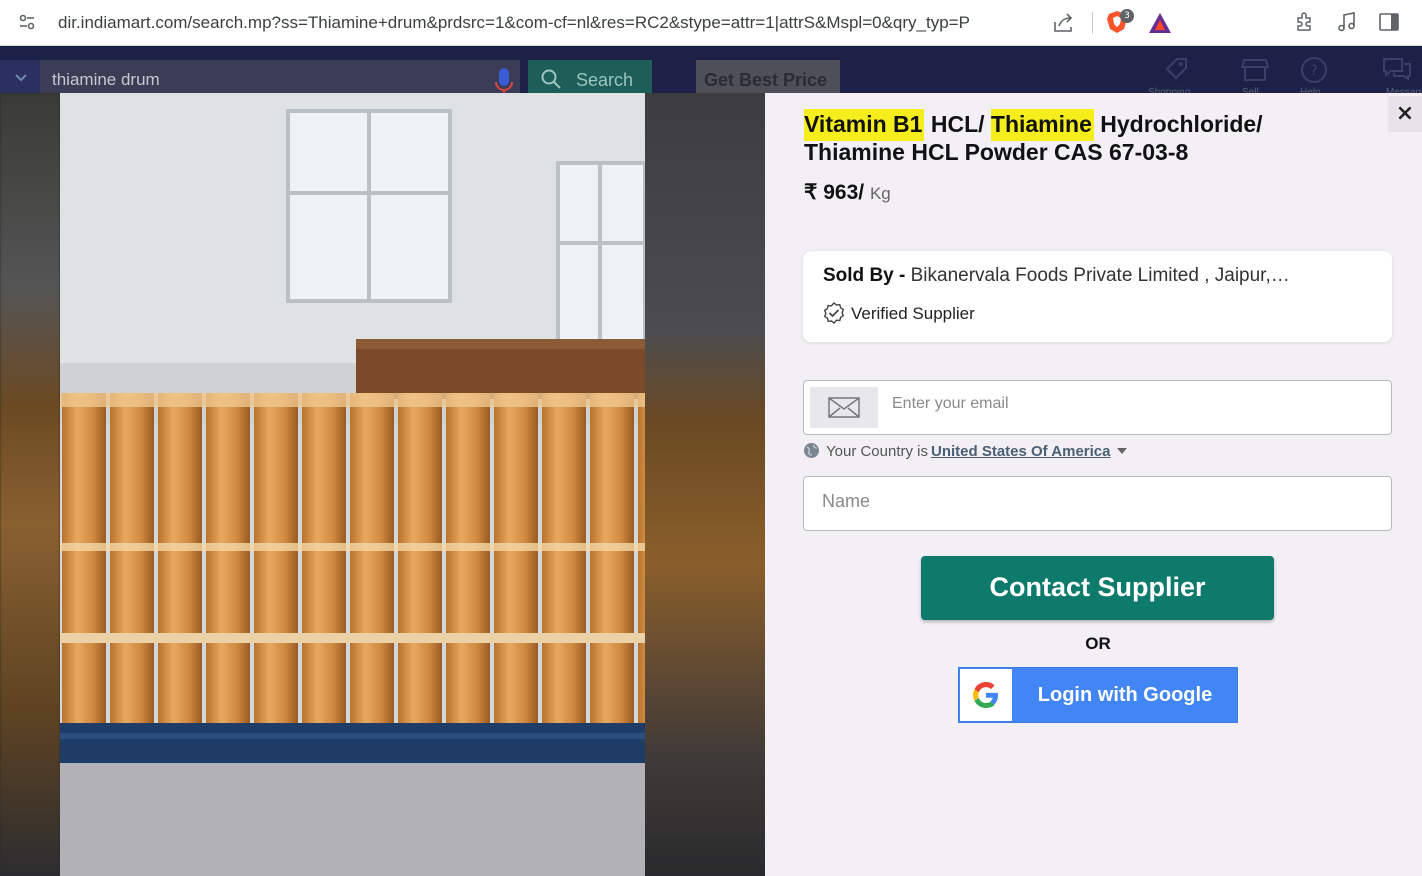 Image resolution: width=1422 pixels, height=876 pixels. Describe the element at coordinates (1160, 23) in the screenshot. I see `brave-rewards-icon` at that location.